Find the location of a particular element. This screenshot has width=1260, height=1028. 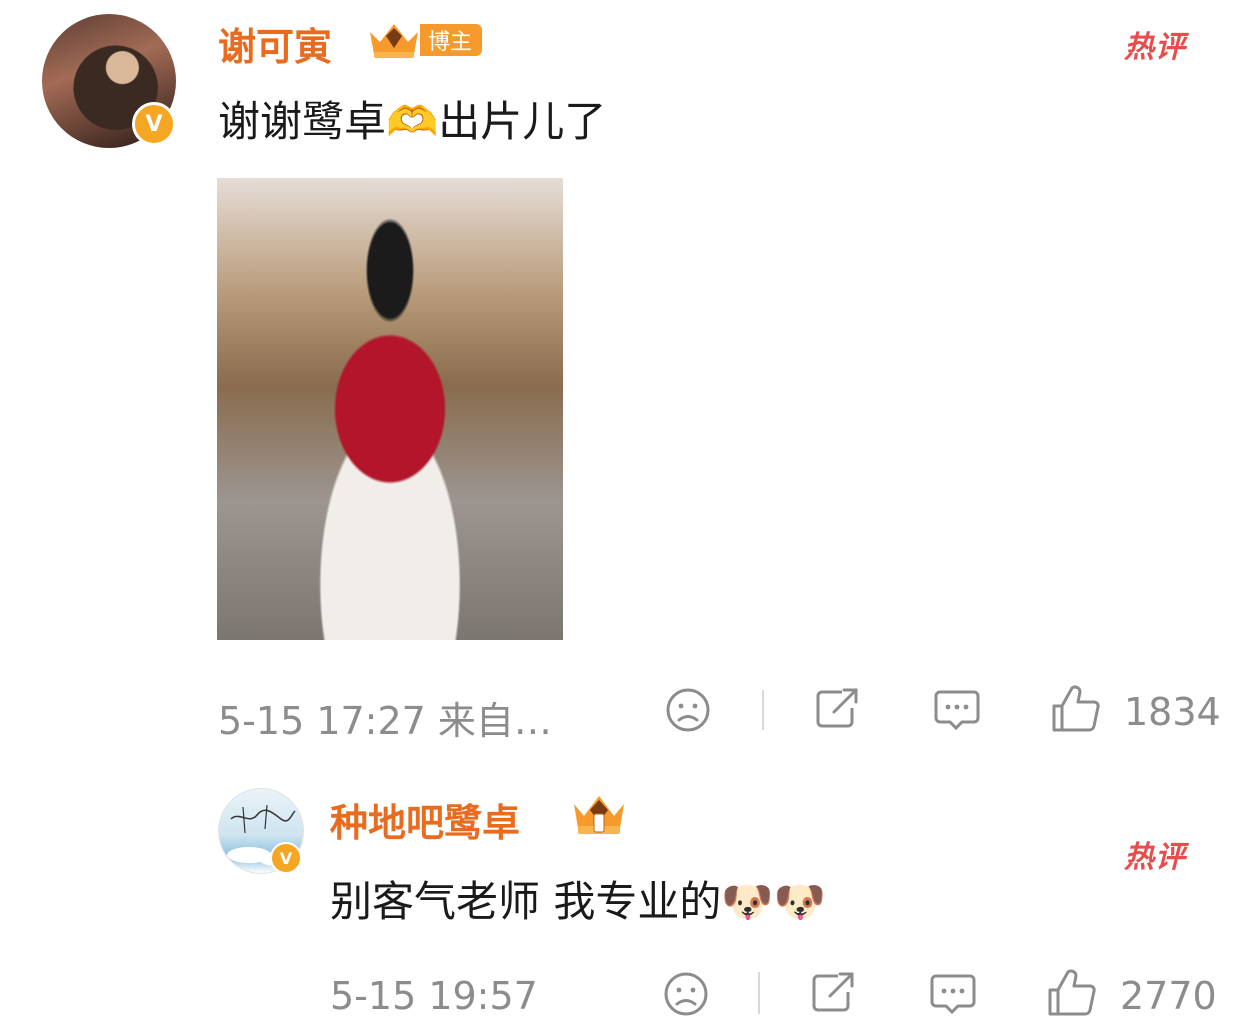

like-count: 1834 is located at coordinates (1172, 712).